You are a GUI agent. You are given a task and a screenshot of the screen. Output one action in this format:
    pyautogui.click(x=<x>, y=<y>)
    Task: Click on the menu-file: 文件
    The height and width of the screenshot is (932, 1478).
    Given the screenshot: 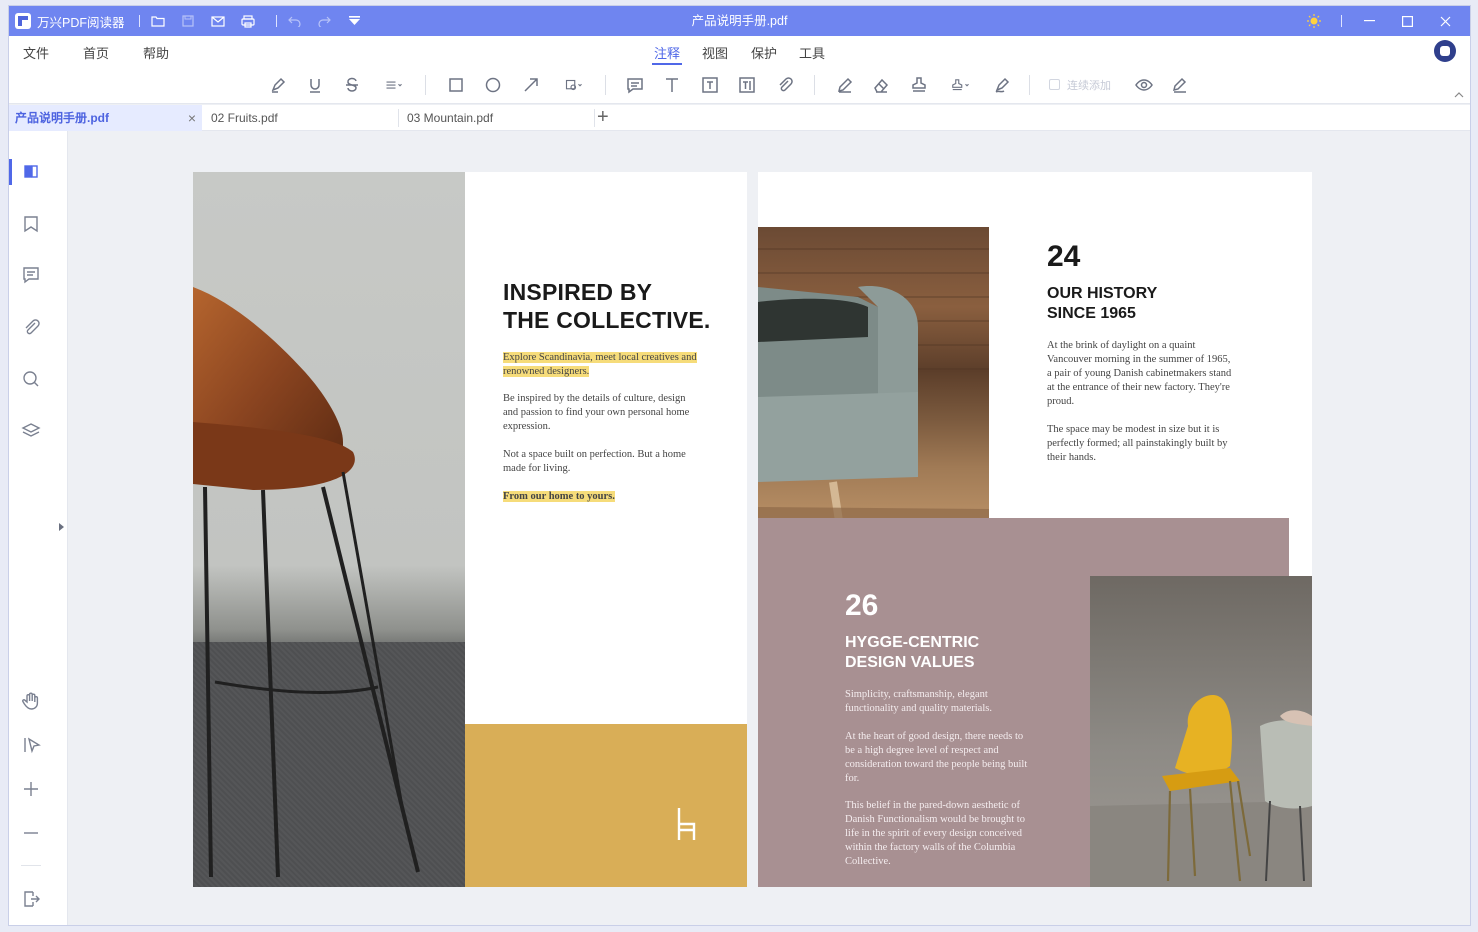 What is the action you would take?
    pyautogui.click(x=36, y=52)
    